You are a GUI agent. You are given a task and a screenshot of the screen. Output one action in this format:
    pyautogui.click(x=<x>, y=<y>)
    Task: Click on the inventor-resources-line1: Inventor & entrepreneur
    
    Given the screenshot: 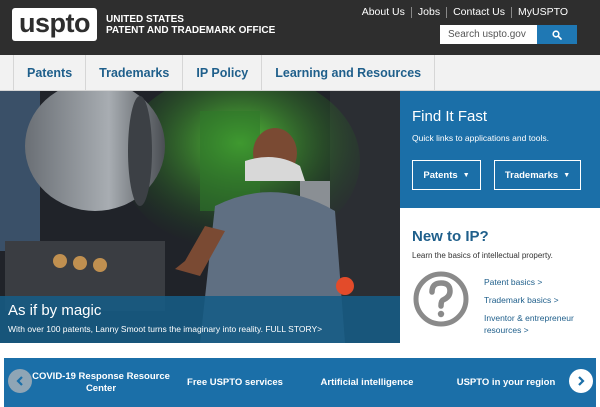 What is the action you would take?
    pyautogui.click(x=529, y=318)
    